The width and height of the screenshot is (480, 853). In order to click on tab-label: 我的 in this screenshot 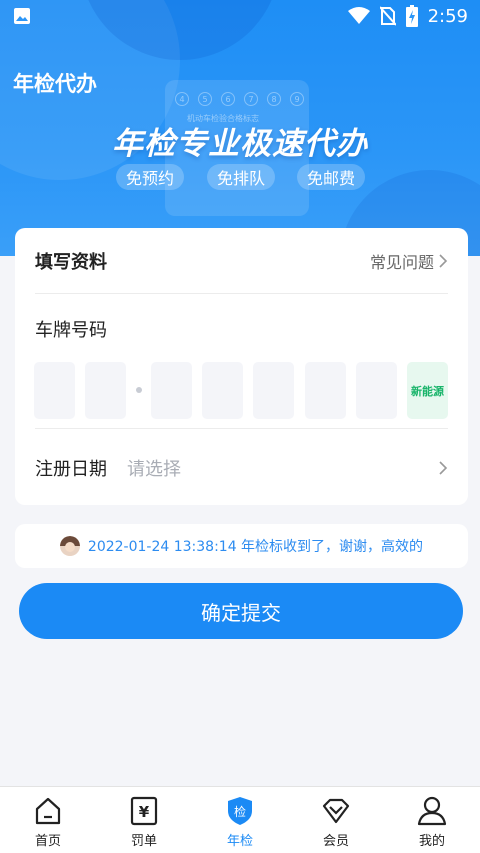, I will do `click(431, 841)`.